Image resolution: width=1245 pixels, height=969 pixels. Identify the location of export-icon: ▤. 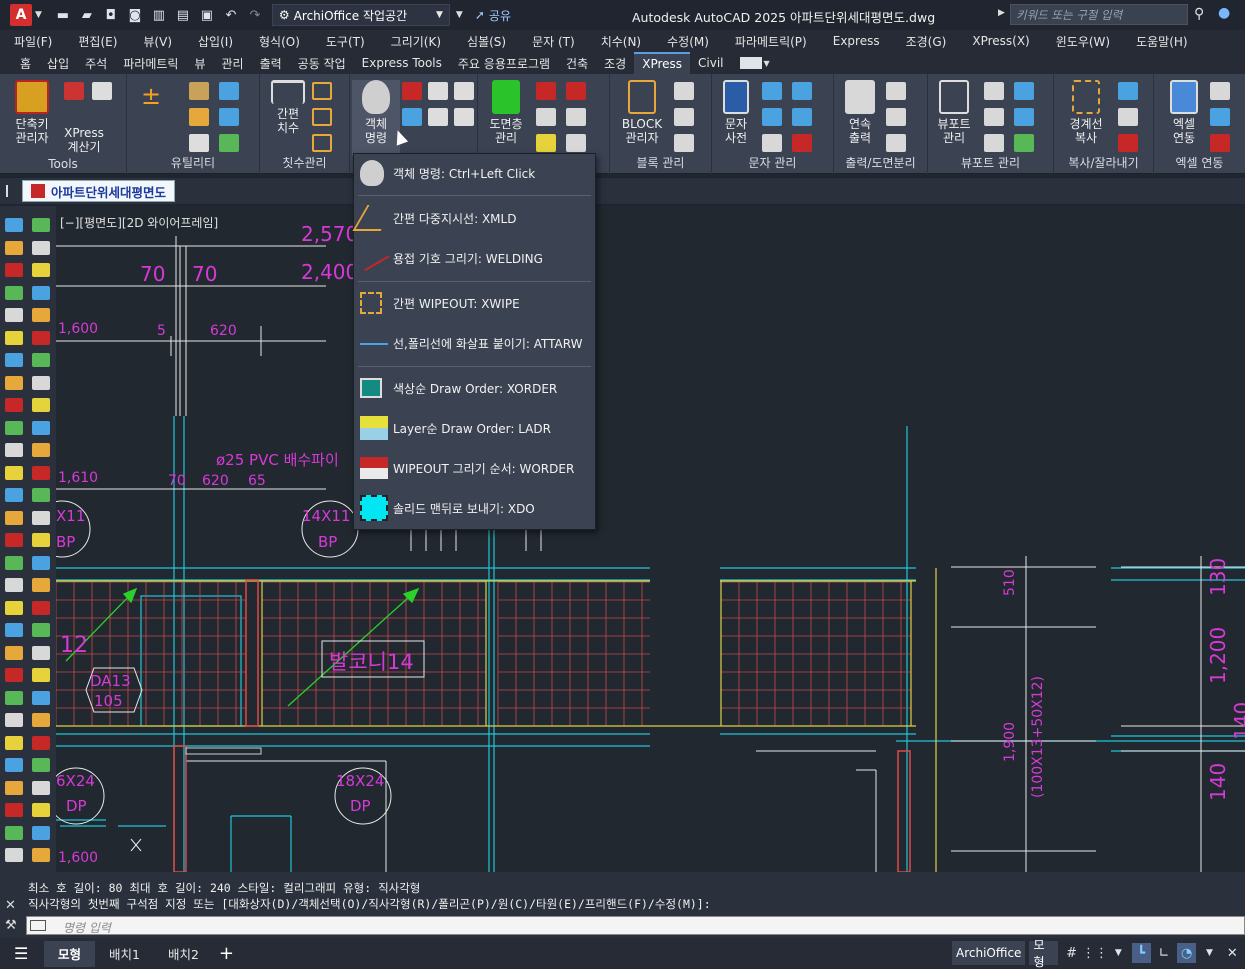
(183, 15).